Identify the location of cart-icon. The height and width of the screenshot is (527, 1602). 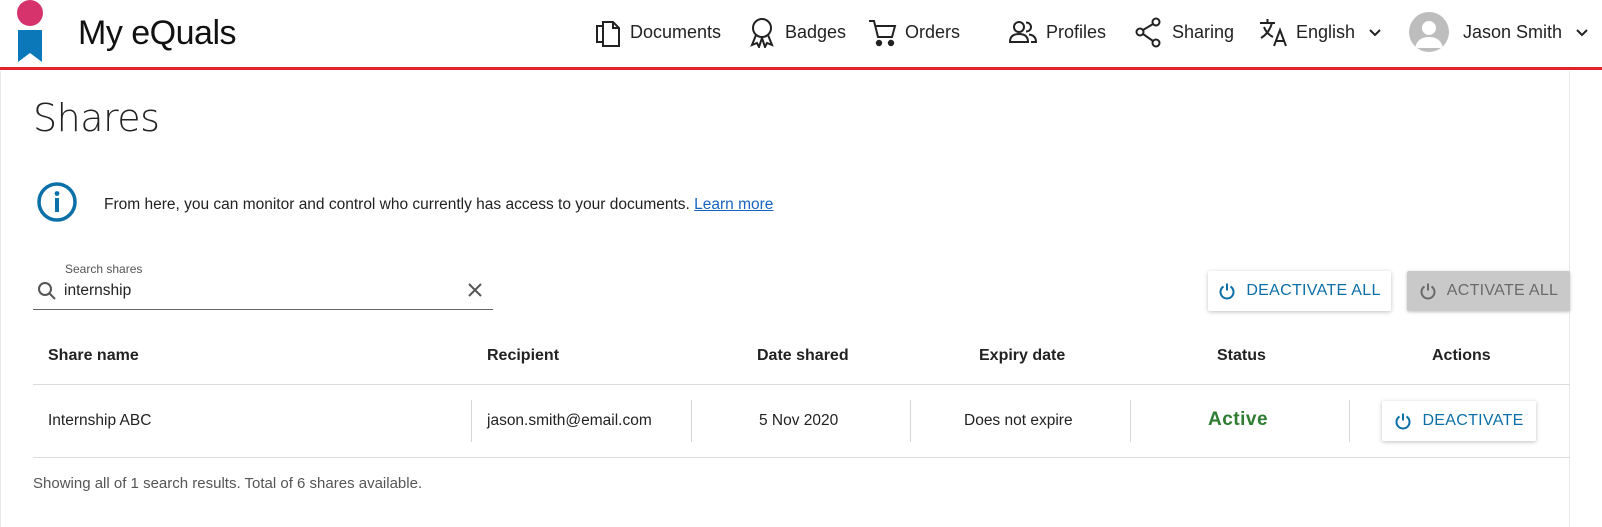
(883, 33).